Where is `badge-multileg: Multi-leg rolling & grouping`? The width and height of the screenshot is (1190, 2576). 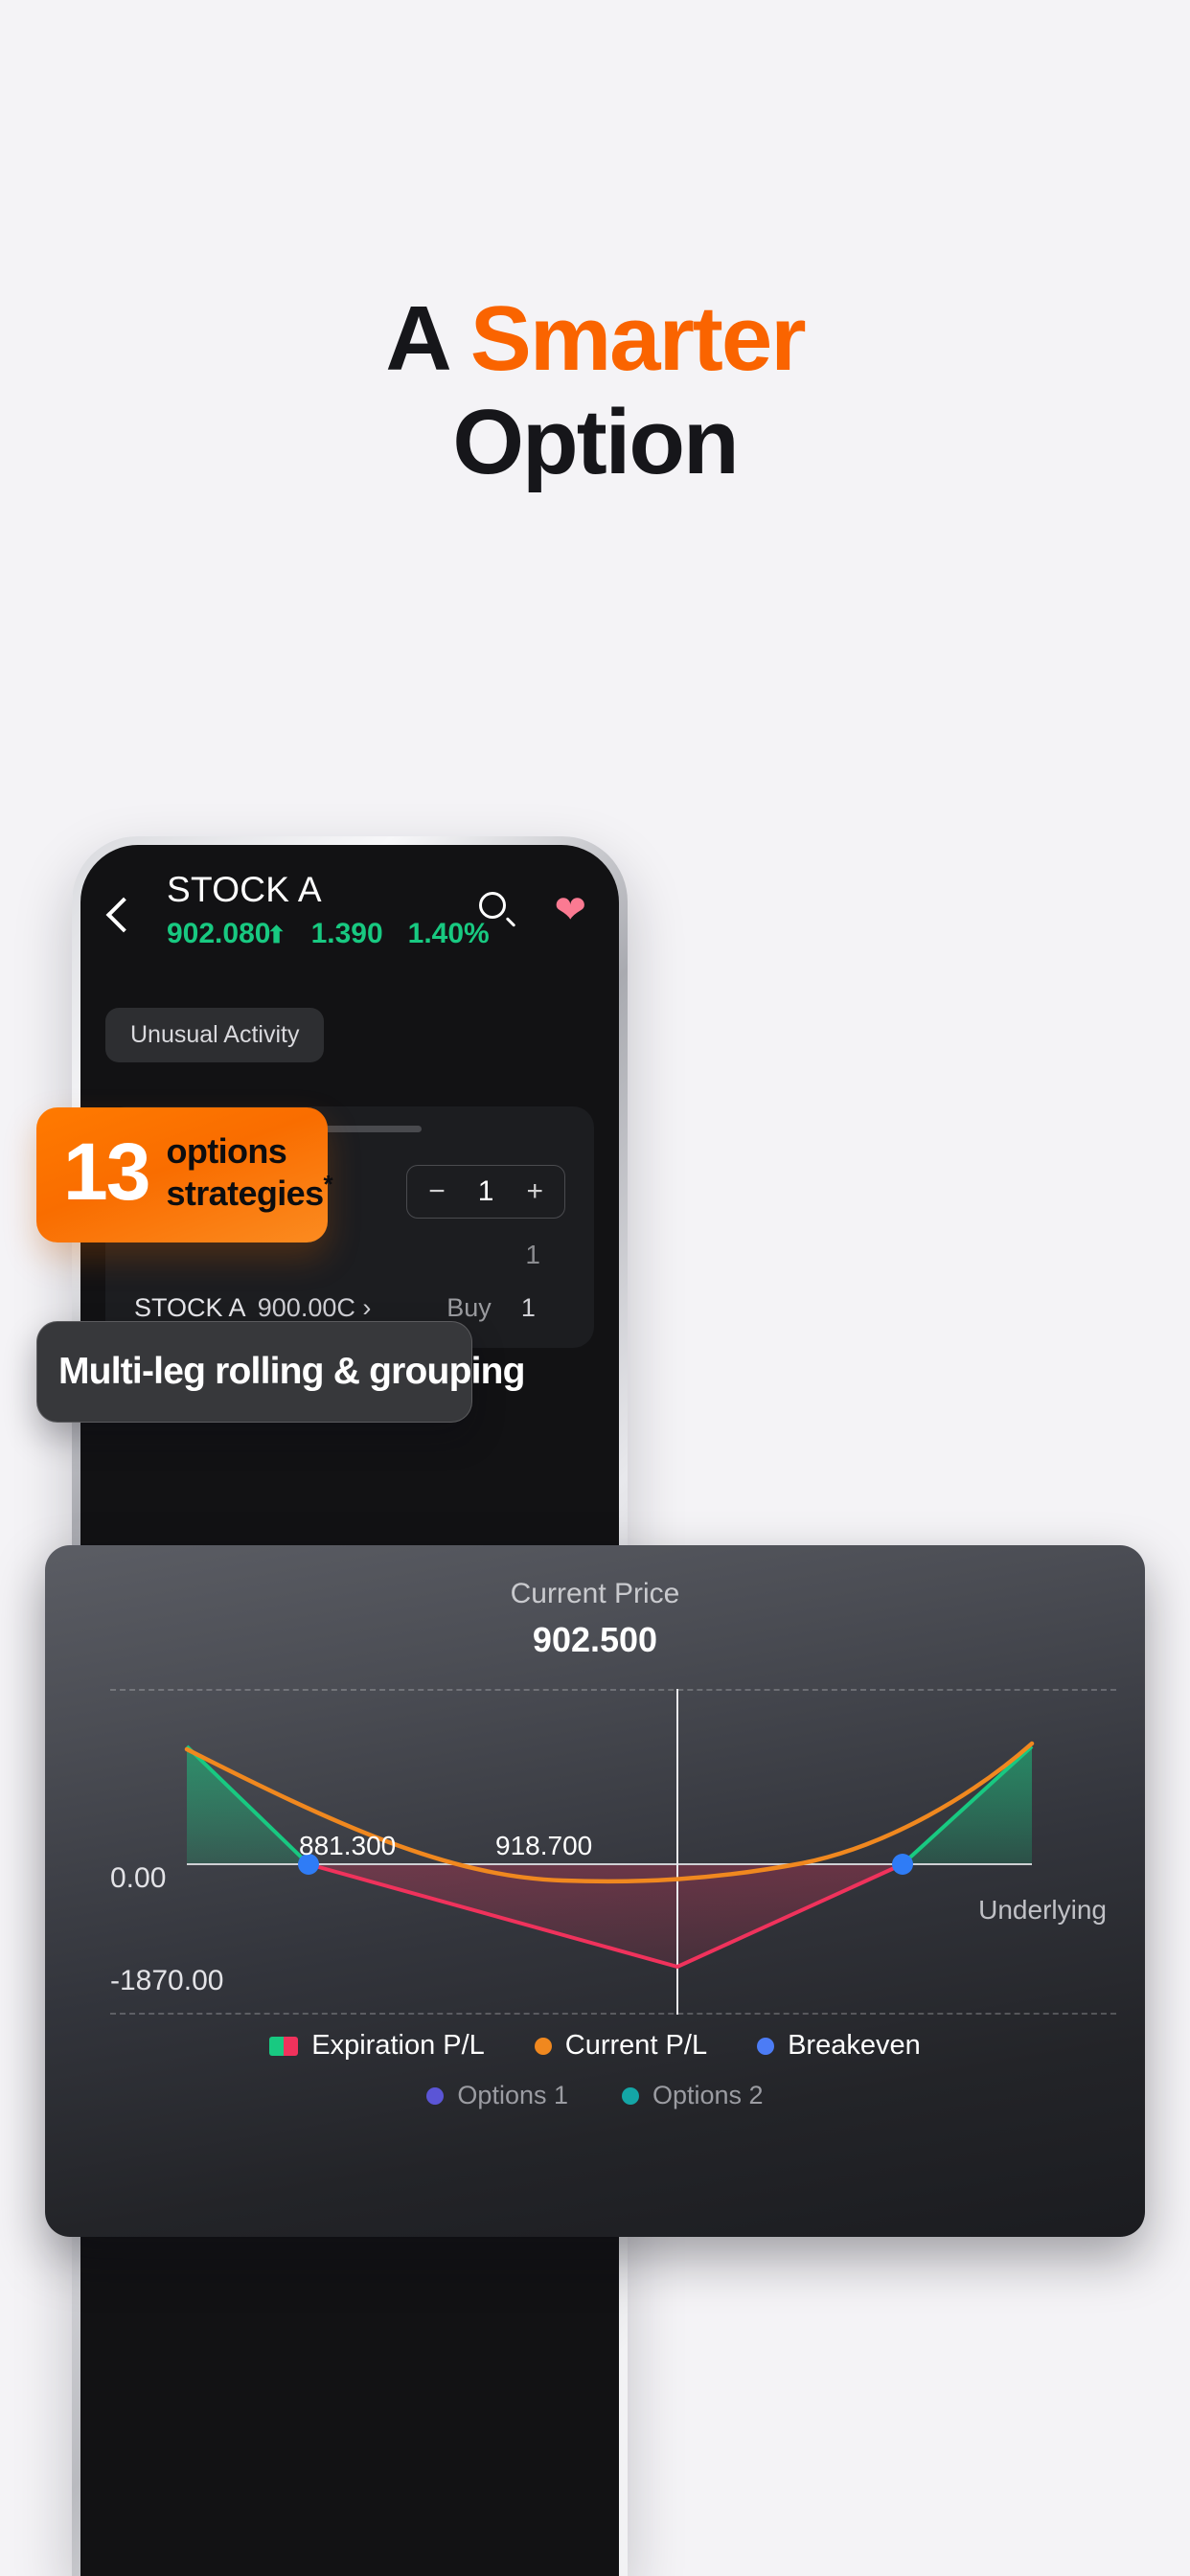
badge-multileg: Multi-leg rolling & grouping is located at coordinates (280, 1372).